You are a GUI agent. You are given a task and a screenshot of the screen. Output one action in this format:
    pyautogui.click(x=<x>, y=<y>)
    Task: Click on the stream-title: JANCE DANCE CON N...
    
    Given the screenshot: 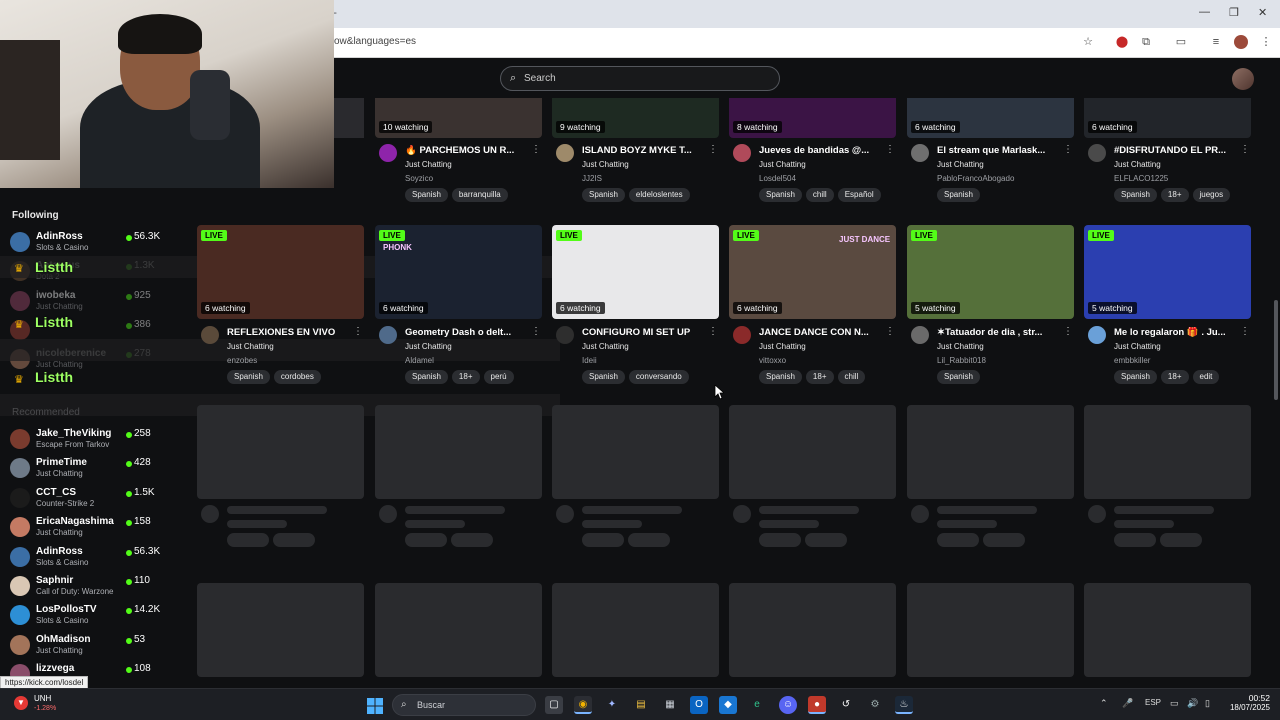 What is the action you would take?
    pyautogui.click(x=821, y=332)
    